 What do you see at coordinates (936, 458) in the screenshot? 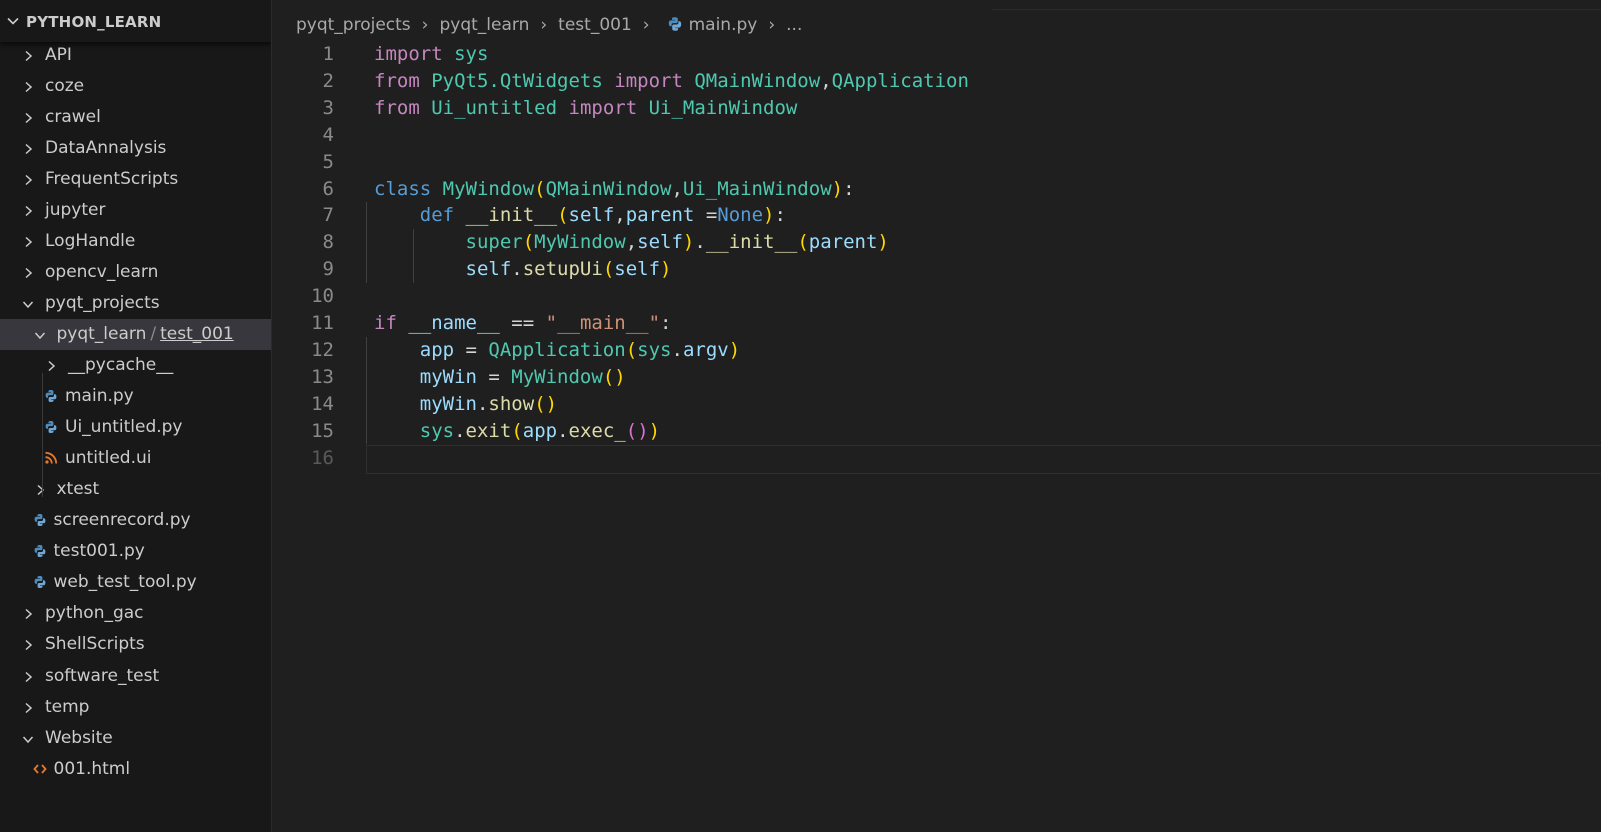
I see `code-line: 16` at bounding box center [936, 458].